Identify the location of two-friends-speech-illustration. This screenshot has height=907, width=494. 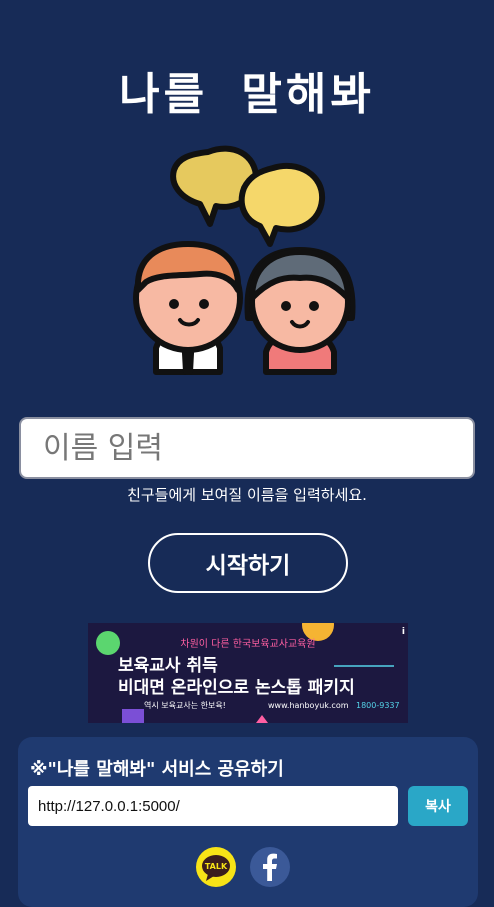
(244, 260).